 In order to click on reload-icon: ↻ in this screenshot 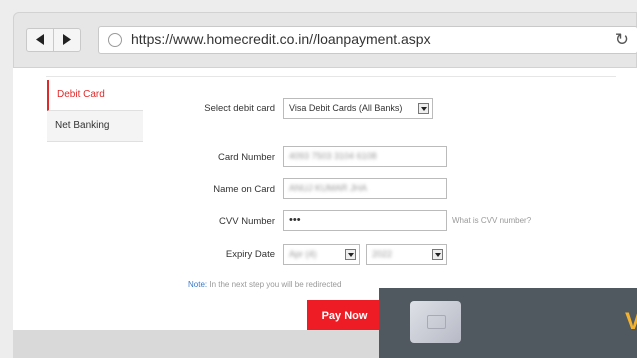, I will do `click(622, 40)`.